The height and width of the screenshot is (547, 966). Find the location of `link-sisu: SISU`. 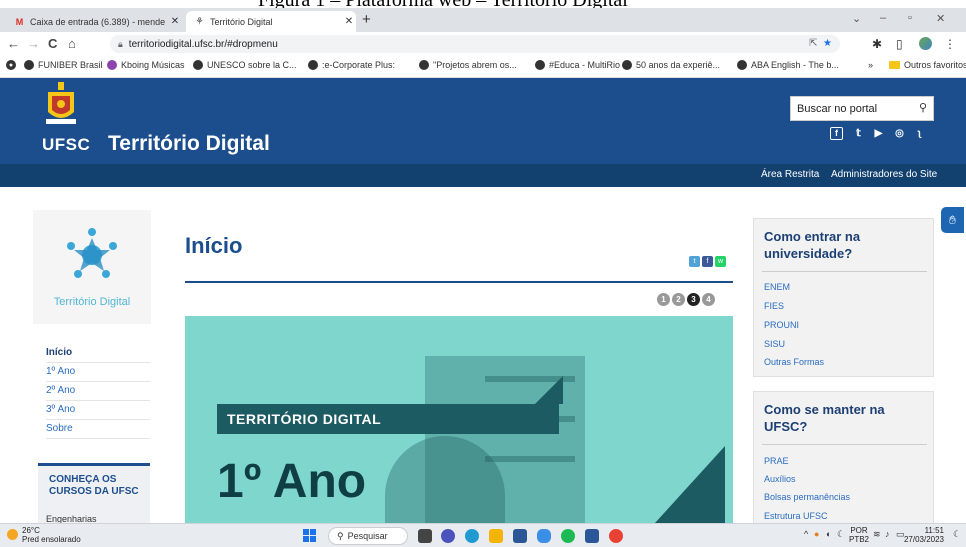

link-sisu: SISU is located at coordinates (774, 344).